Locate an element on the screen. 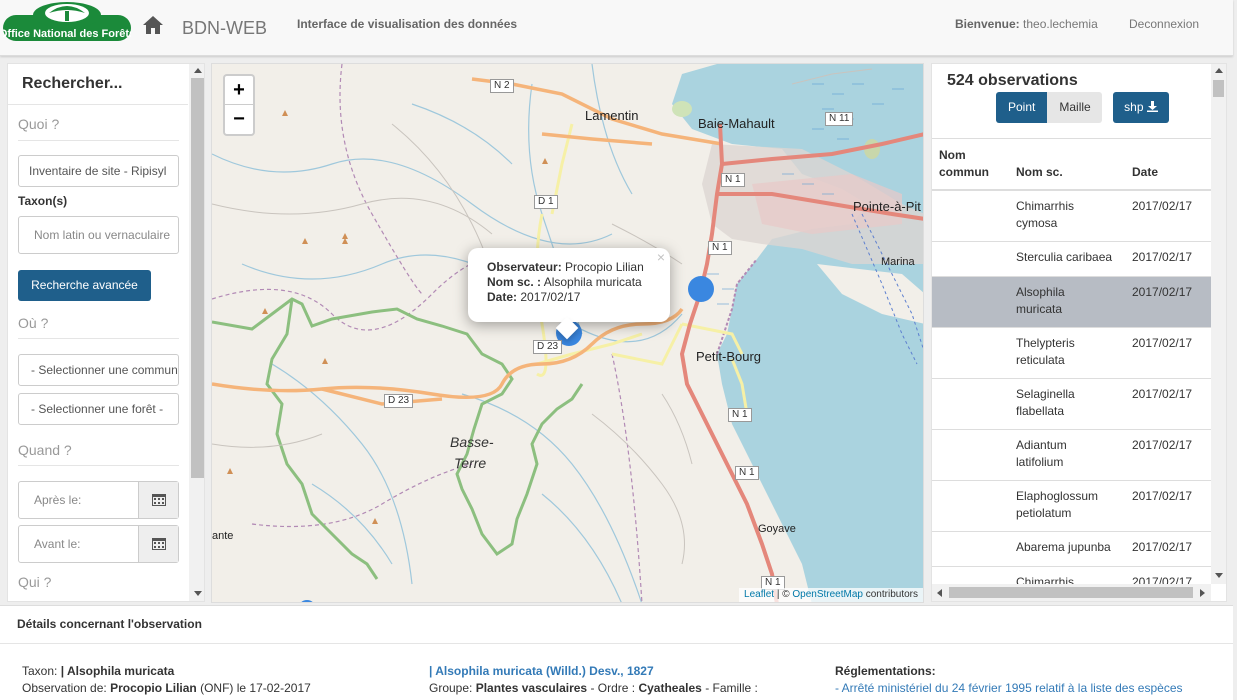  point-mode-button: Point is located at coordinates (1022, 107).